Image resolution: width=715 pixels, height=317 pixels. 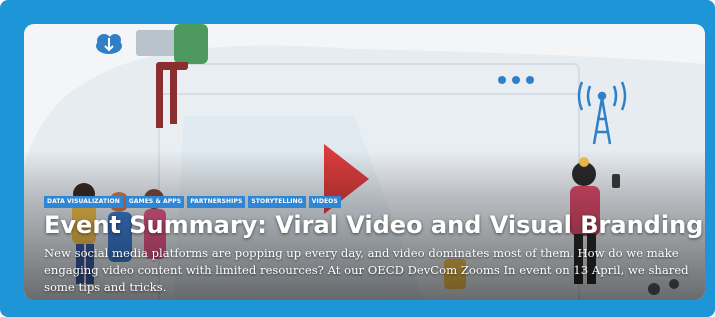 I want to click on tag-partnerships: PARTNERSHIPS, so click(x=216, y=202).